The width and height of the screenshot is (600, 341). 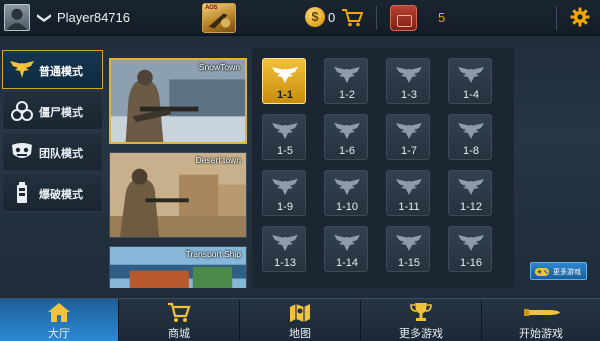 What do you see at coordinates (403, 18) in the screenshot?
I see `backpack-icon` at bounding box center [403, 18].